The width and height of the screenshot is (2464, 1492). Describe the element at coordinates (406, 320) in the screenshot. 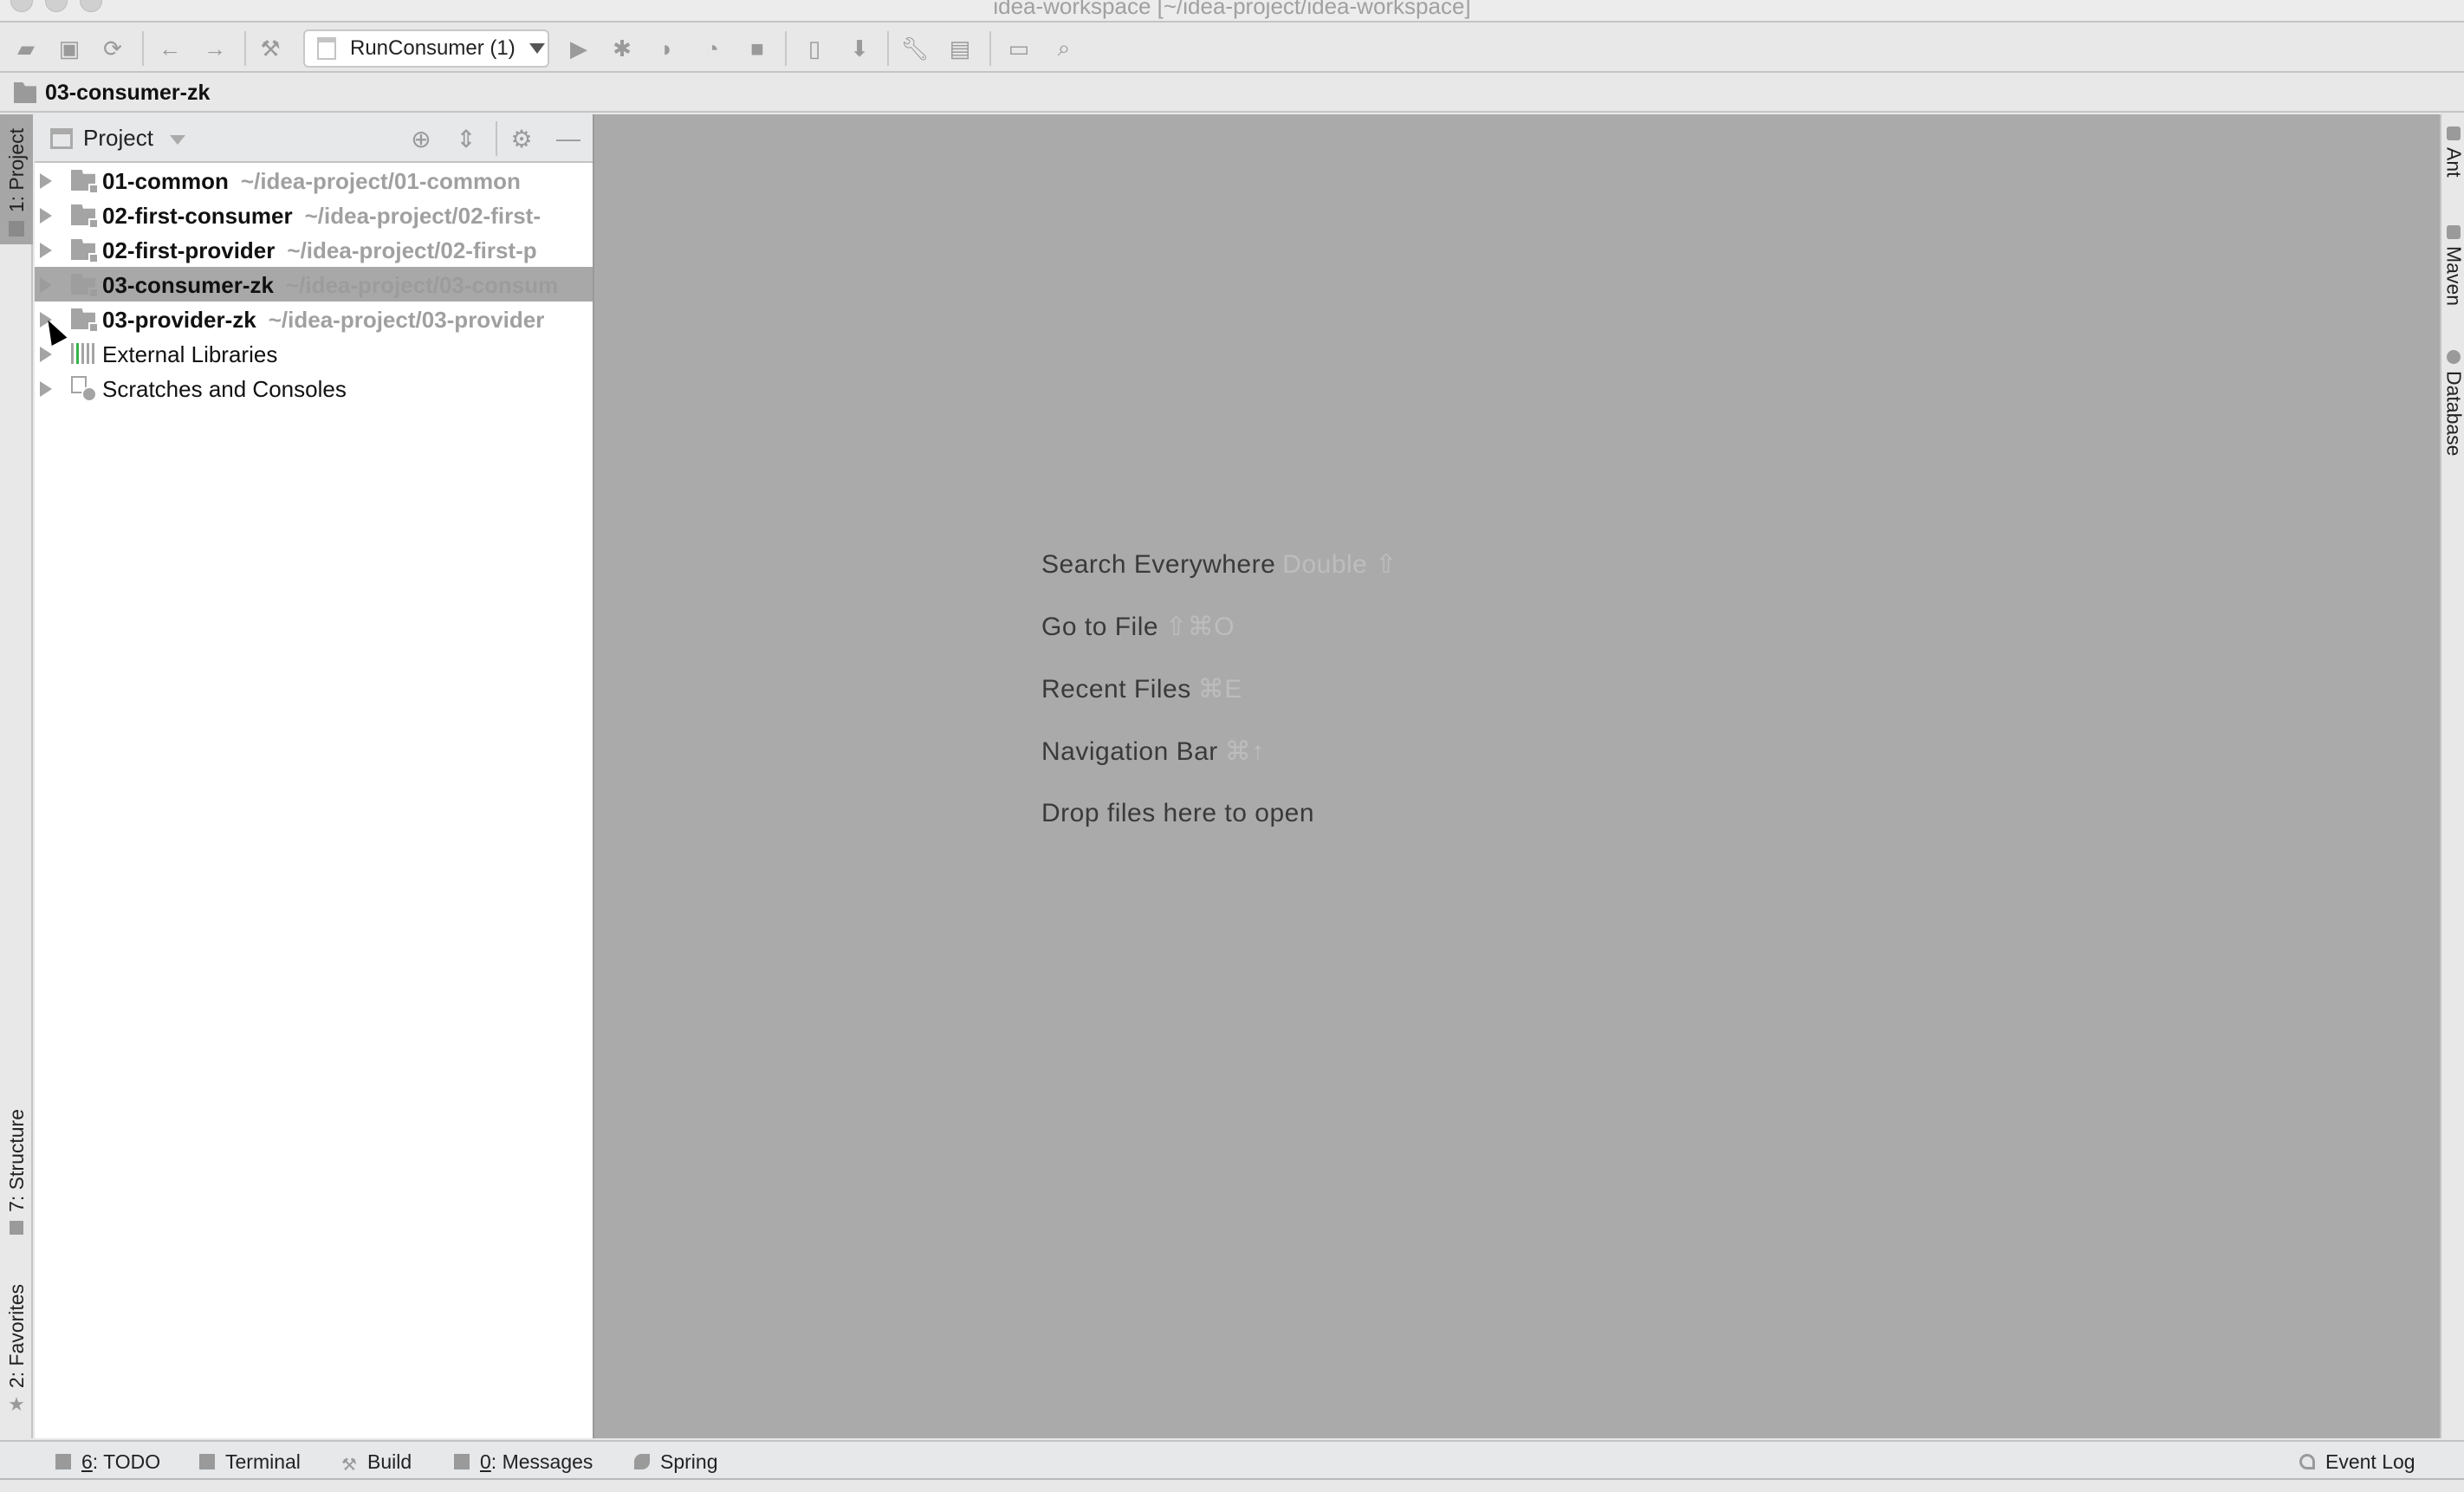

I see `tree-item-path: ~/idea-project/03-provider` at that location.